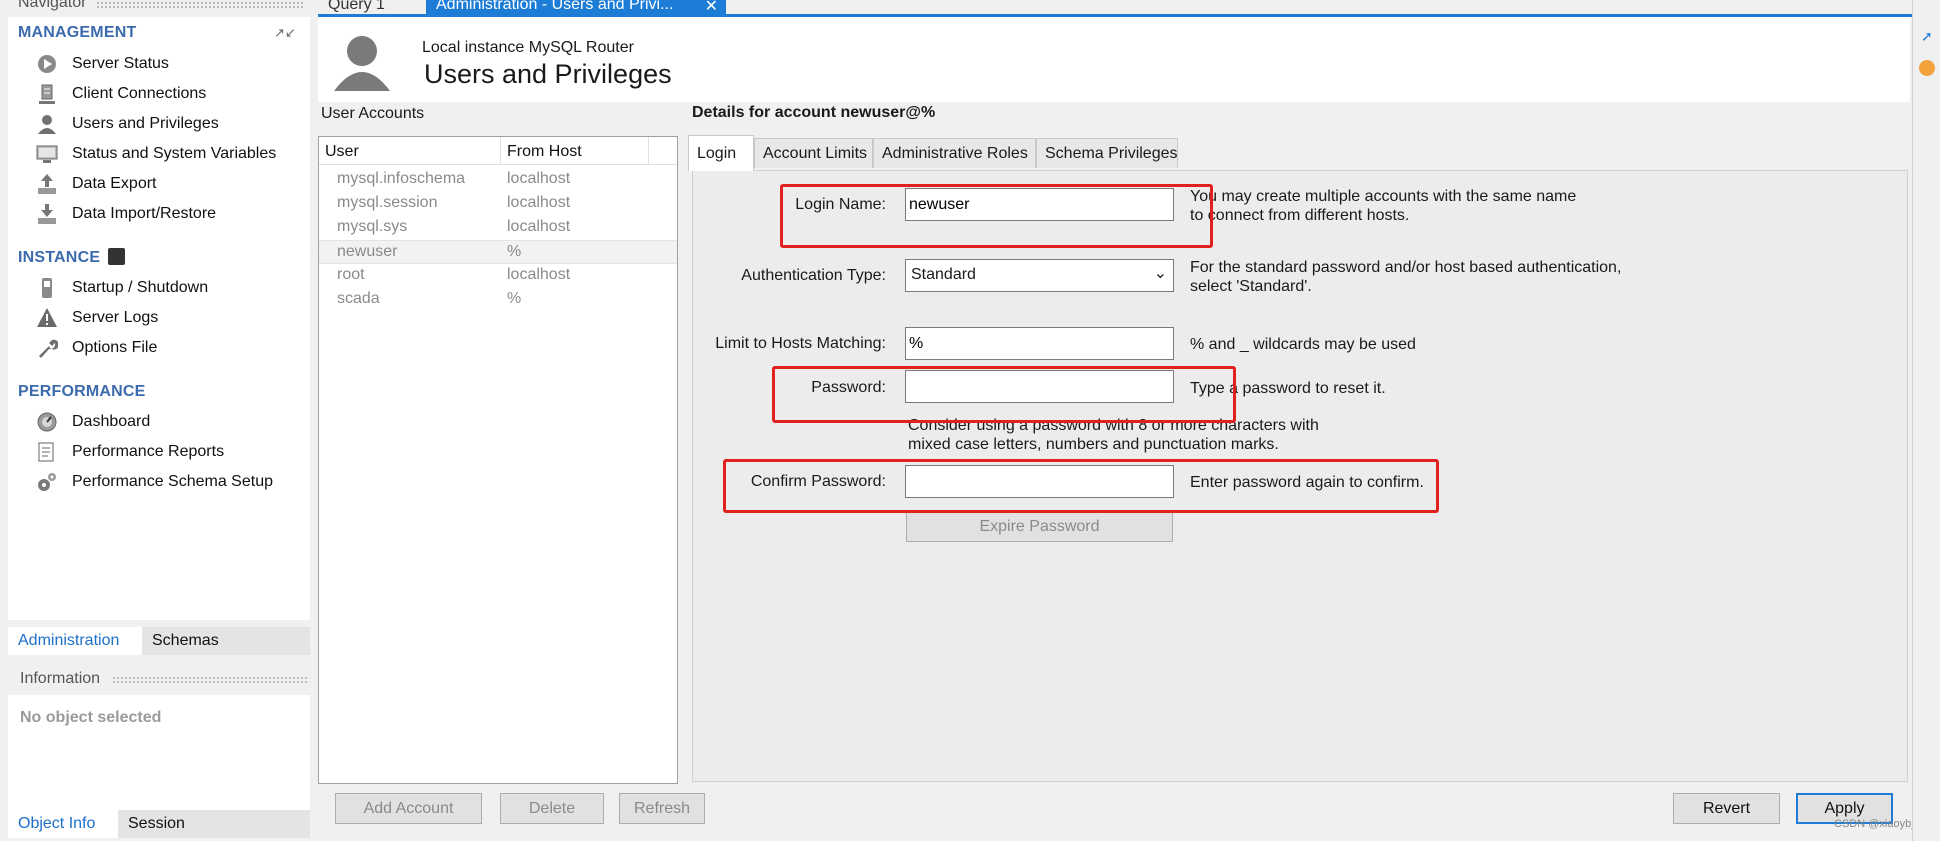 The image size is (1940, 841). I want to click on tab-administration-users: Administration - Users and Privi... ✕, so click(576, 8).